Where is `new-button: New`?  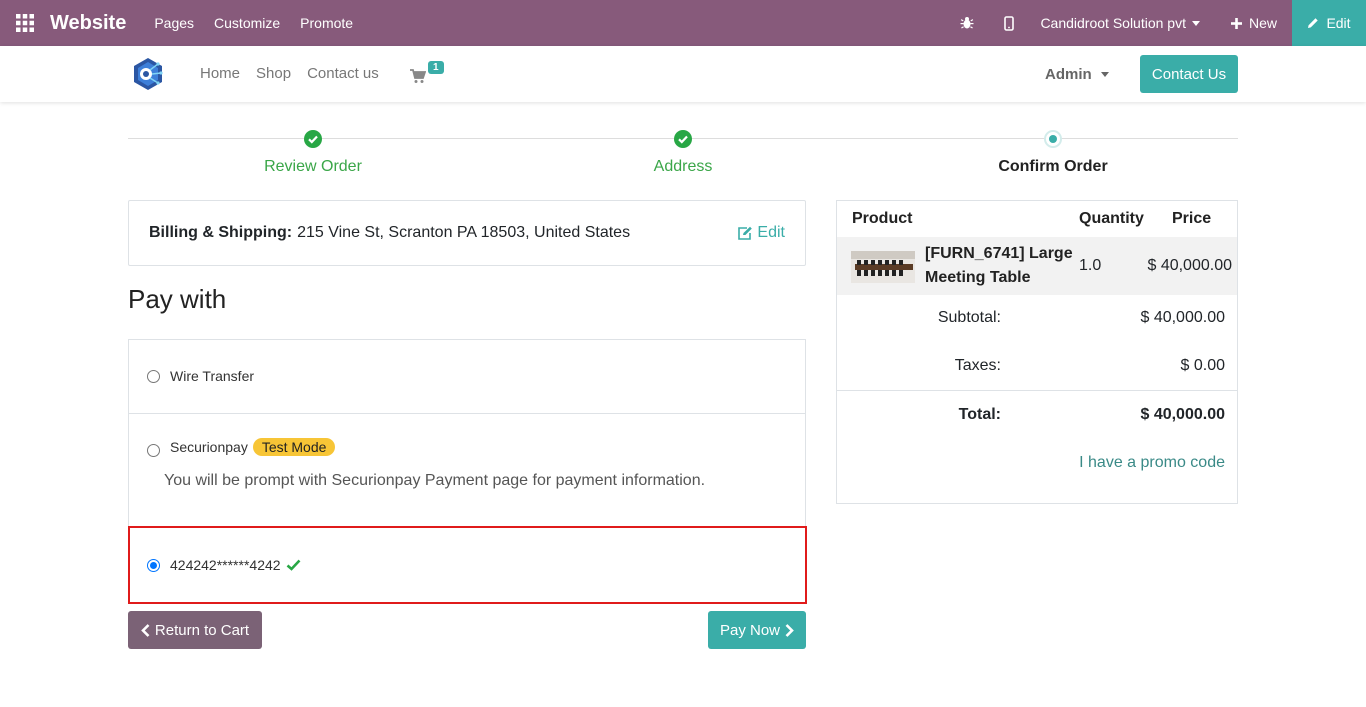
new-button: New is located at coordinates (1254, 23).